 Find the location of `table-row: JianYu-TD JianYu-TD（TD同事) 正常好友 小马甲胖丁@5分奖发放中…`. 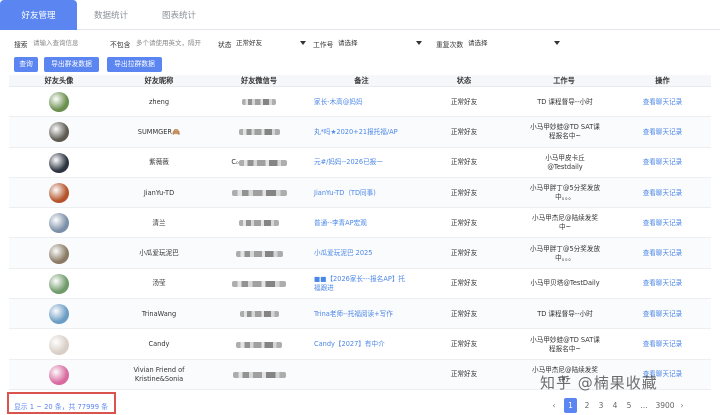

table-row: JianYu-TD JianYu-TD（TD同事) 正常好友 小马甲胖丁@5分奖发放中… is located at coordinates (360, 193).